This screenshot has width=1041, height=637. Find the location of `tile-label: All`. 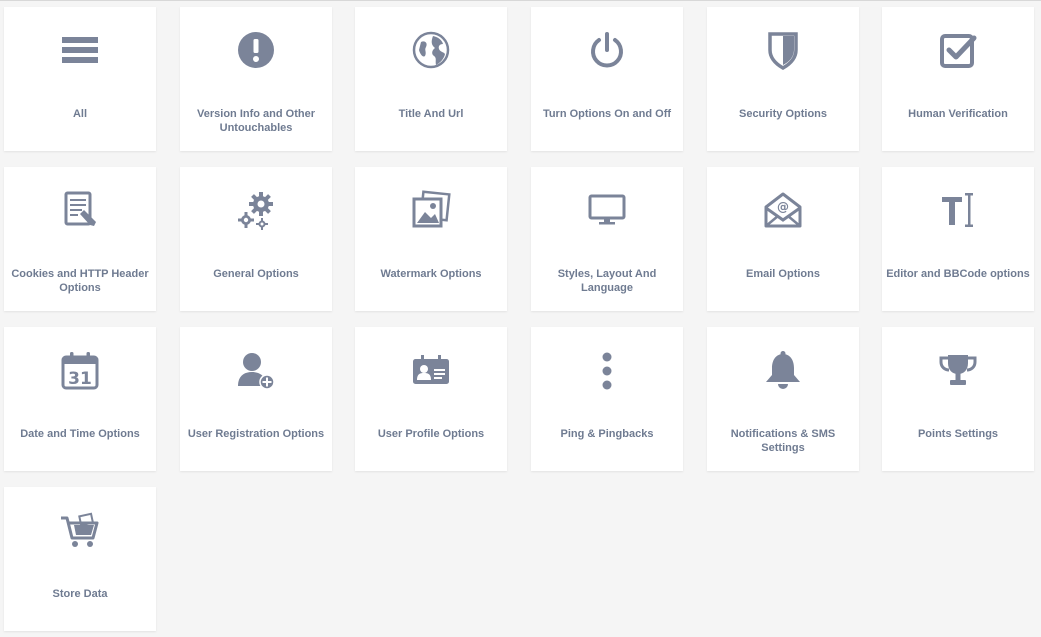

tile-label: All is located at coordinates (80, 114).